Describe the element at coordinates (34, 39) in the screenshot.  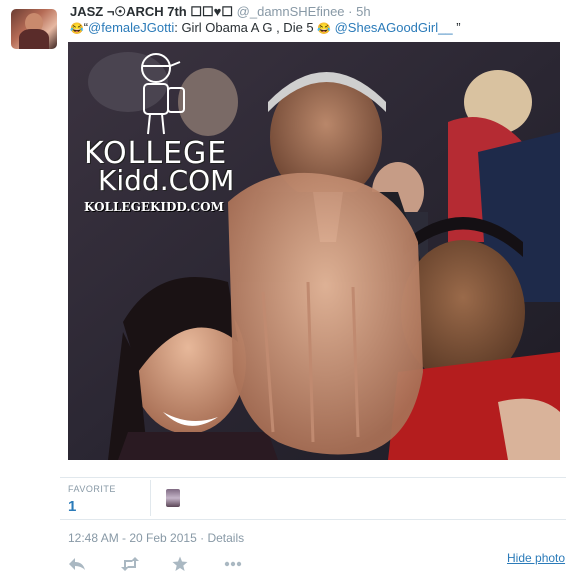
I see `avatar-body` at that location.